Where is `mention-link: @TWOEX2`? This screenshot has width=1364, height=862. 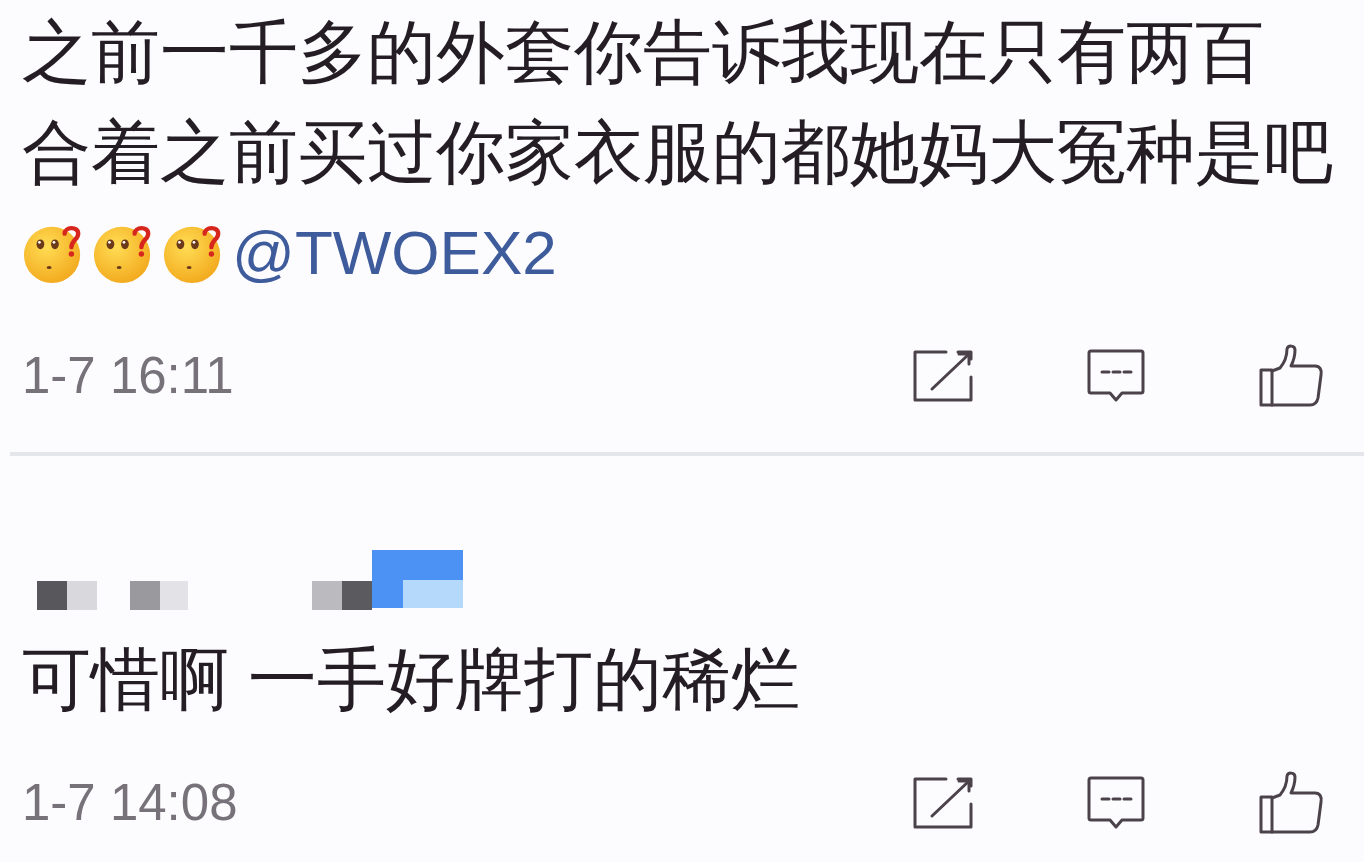 mention-link: @TWOEX2 is located at coordinates (394, 253).